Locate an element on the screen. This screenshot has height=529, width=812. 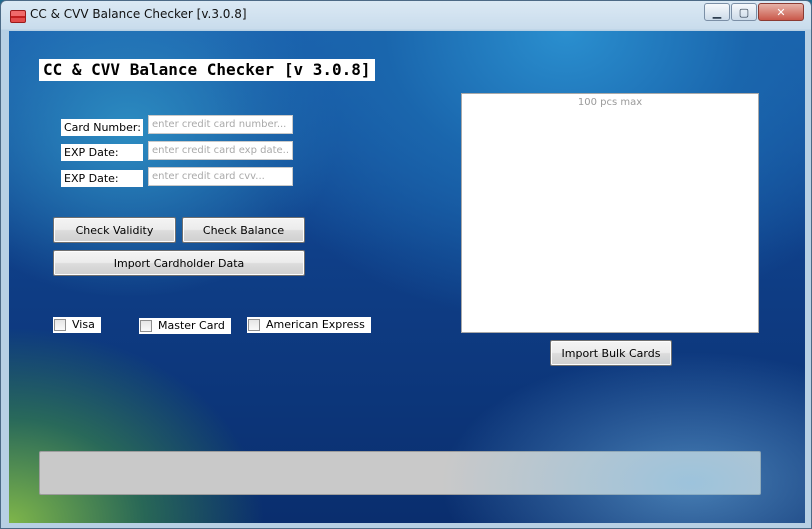
import-cardholder-data-button: Import Cardholder Data is located at coordinates (179, 263).